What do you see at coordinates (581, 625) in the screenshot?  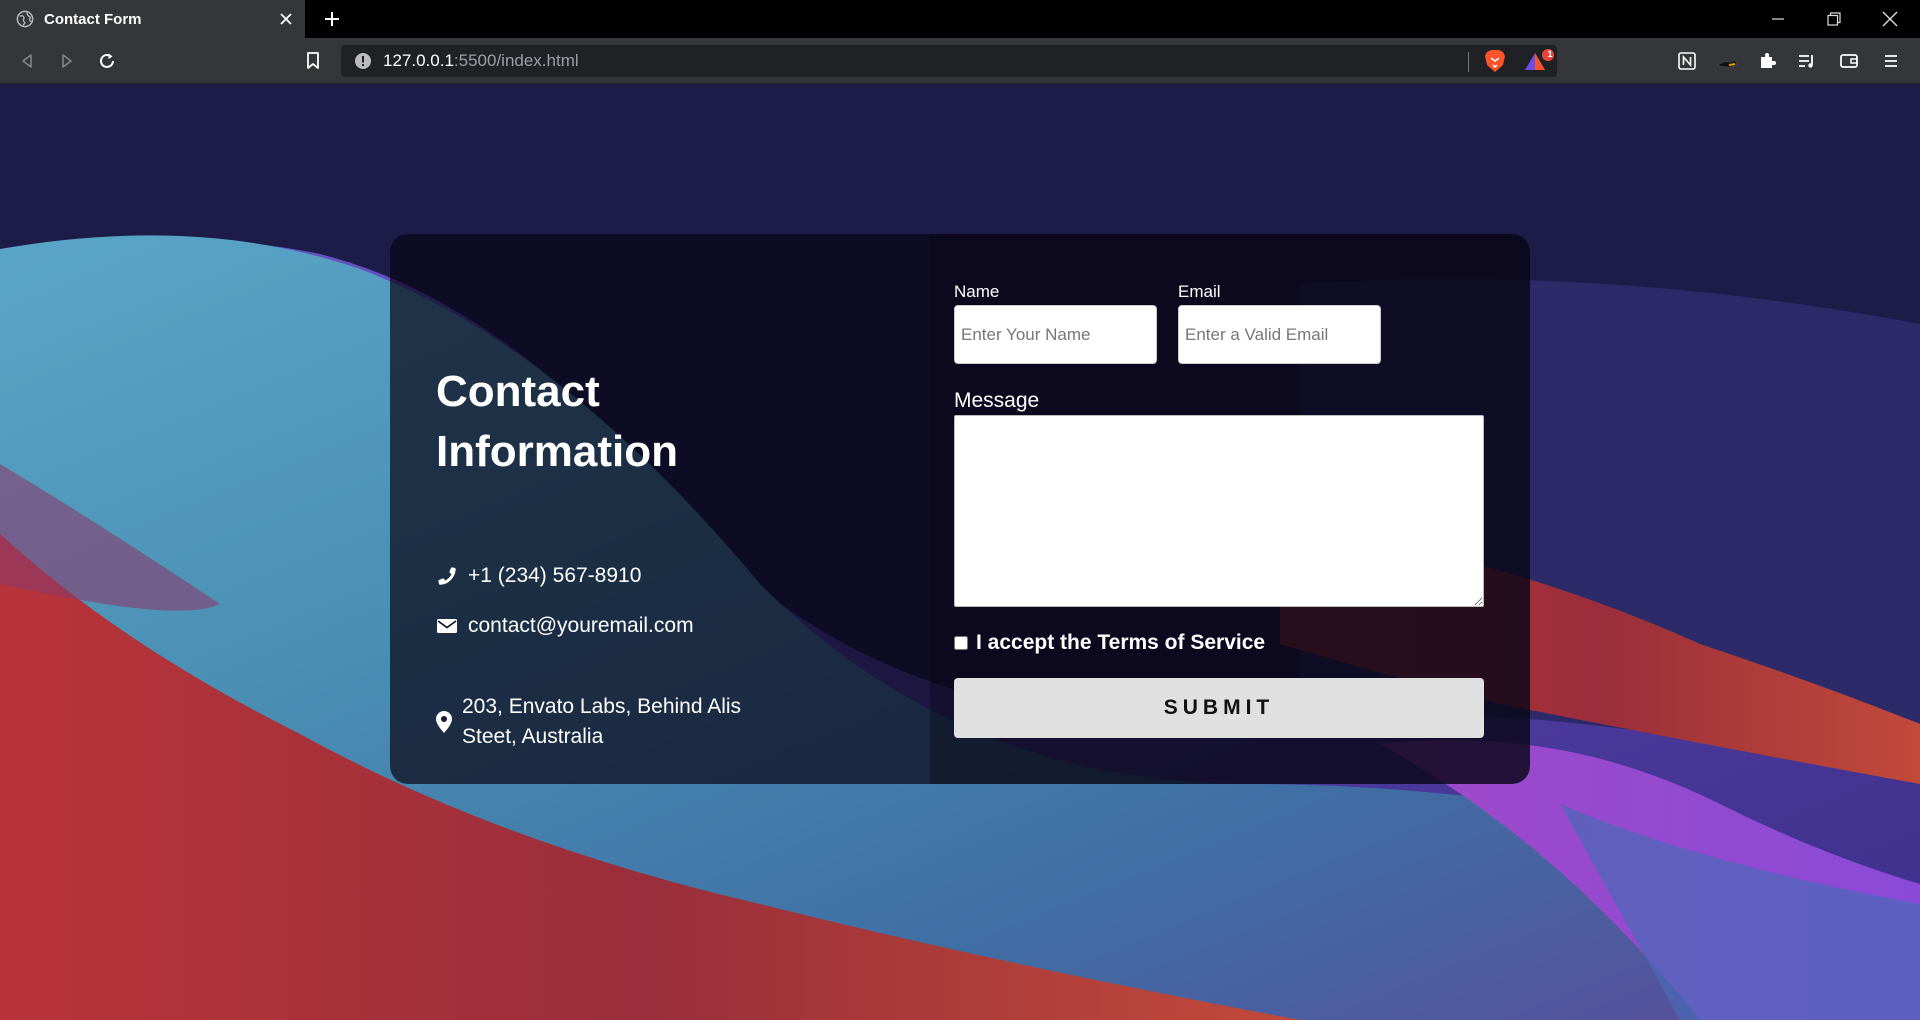 I see `email-address: contact@youremail.com` at bounding box center [581, 625].